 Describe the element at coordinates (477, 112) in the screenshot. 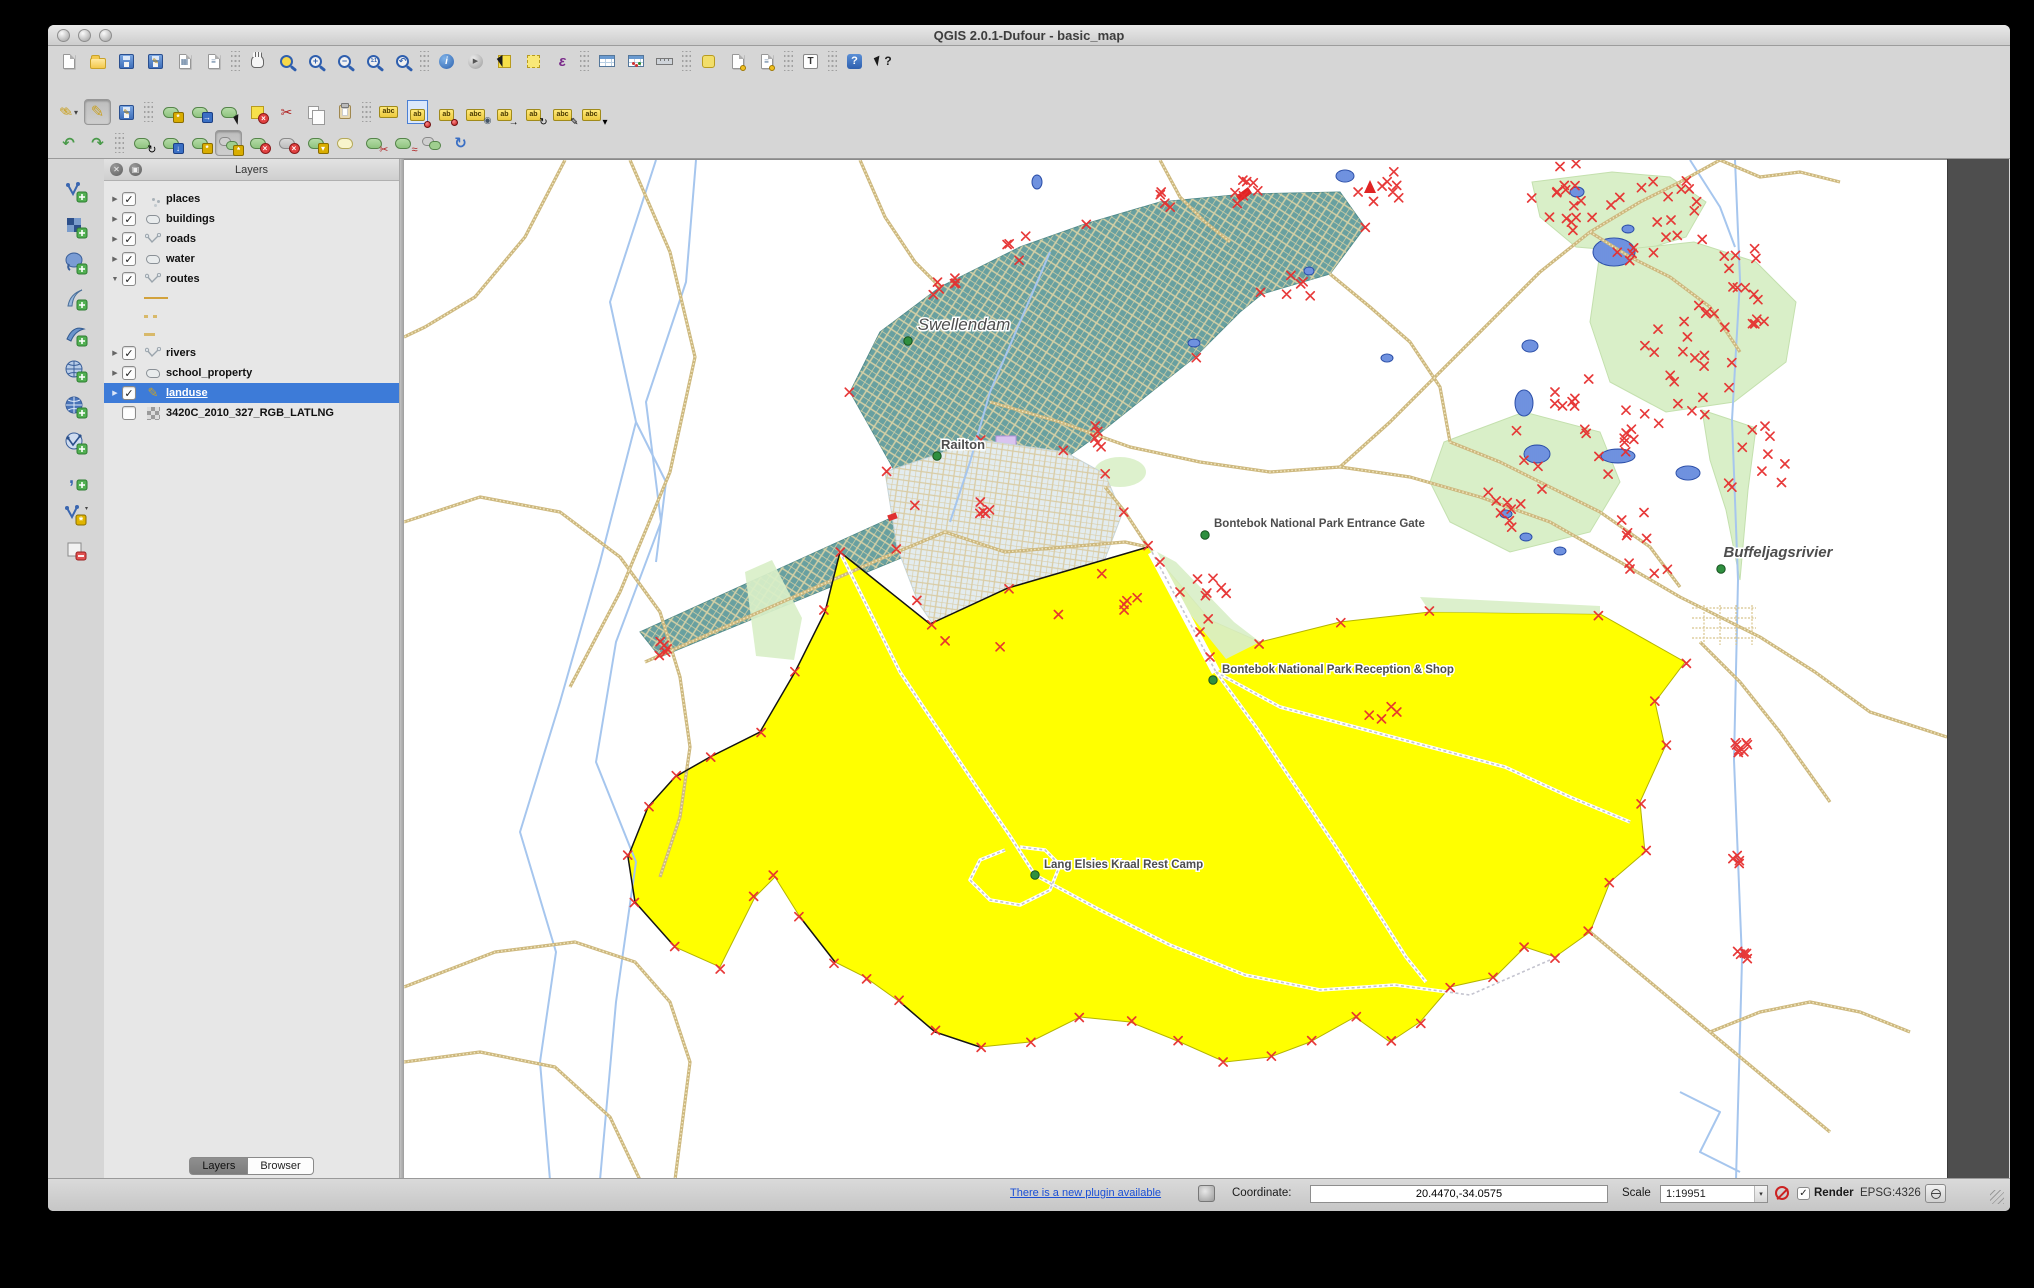

I see `show-hide-labels-button: abc ◉` at that location.